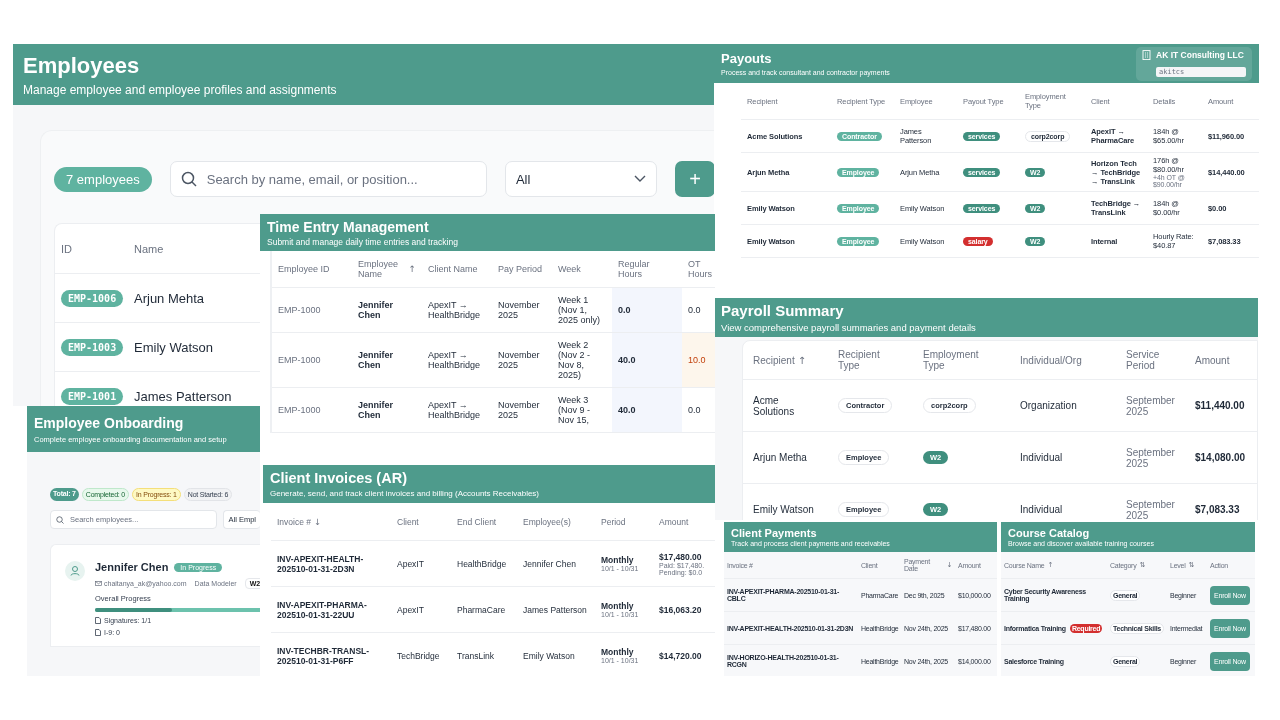 Image resolution: width=1280 pixels, height=720 pixels. I want to click on table-cell-text: HealthBridge, so click(482, 564).